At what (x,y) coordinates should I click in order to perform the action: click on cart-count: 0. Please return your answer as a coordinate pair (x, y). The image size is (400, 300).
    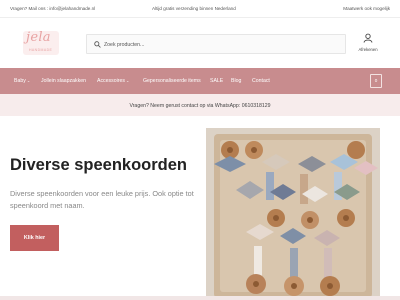
    Looking at the image, I should click on (376, 80).